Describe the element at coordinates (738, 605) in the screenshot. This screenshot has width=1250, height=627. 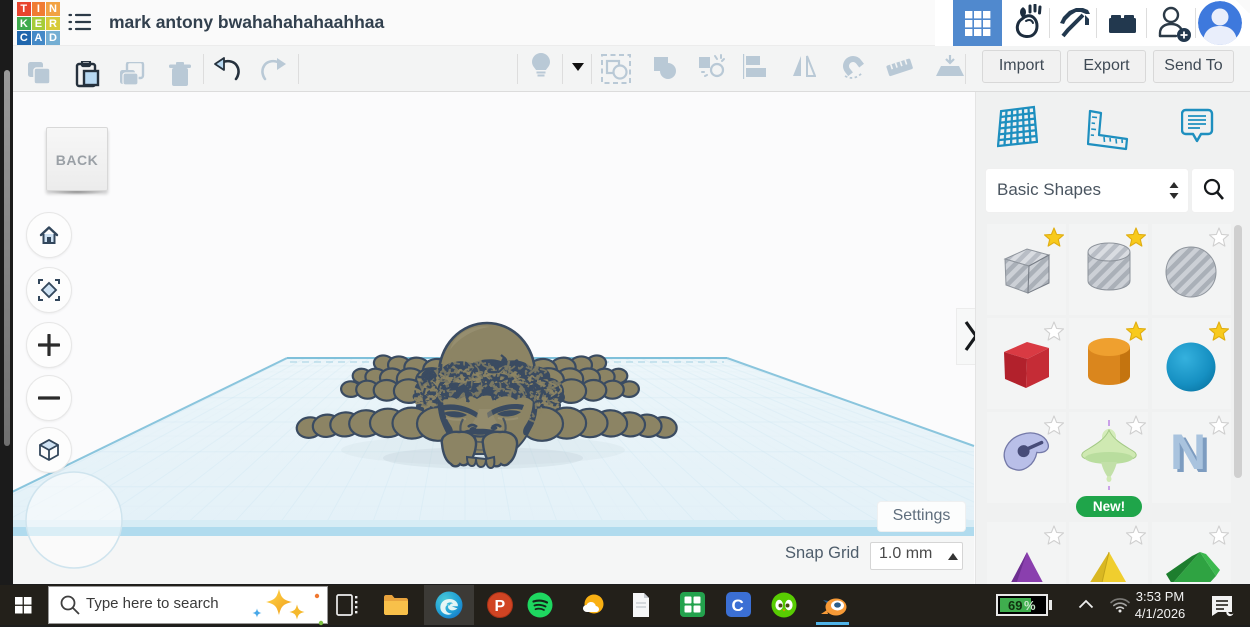
I see `svg-text: C` at that location.